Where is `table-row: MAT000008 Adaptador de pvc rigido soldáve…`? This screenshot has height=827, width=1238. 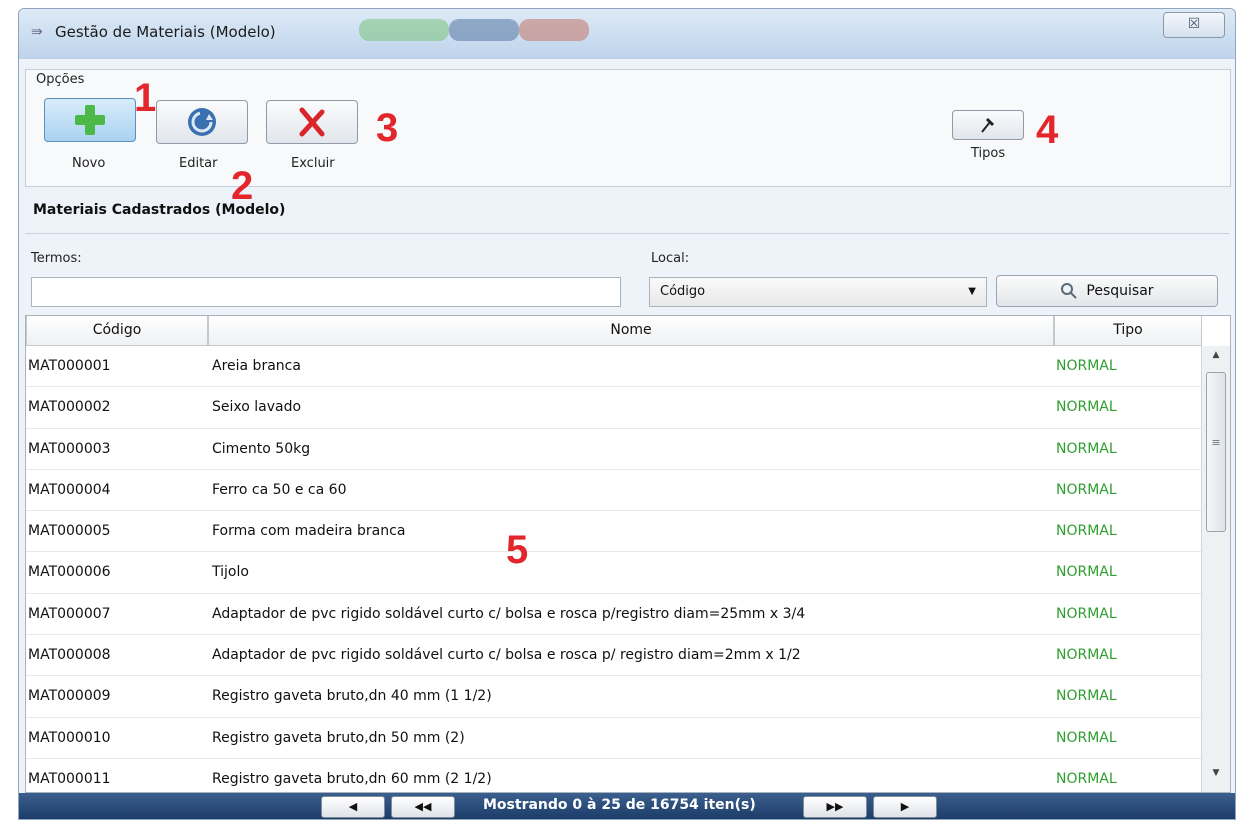 table-row: MAT000008 Adaptador de pvc rigido soldáve… is located at coordinates (614, 656).